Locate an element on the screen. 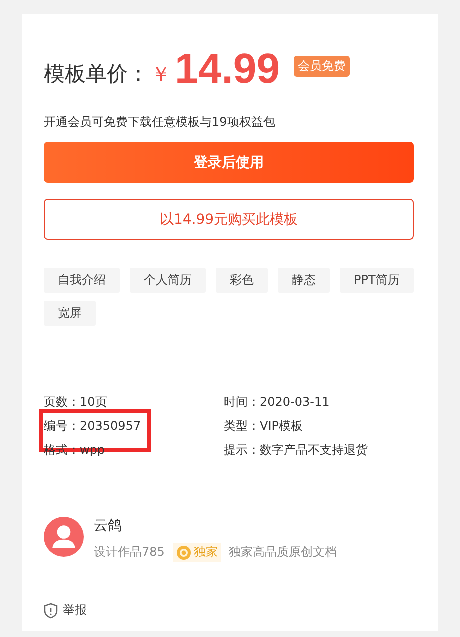 This screenshot has width=460, height=637. price-label: 模板单价： is located at coordinates (96, 74).